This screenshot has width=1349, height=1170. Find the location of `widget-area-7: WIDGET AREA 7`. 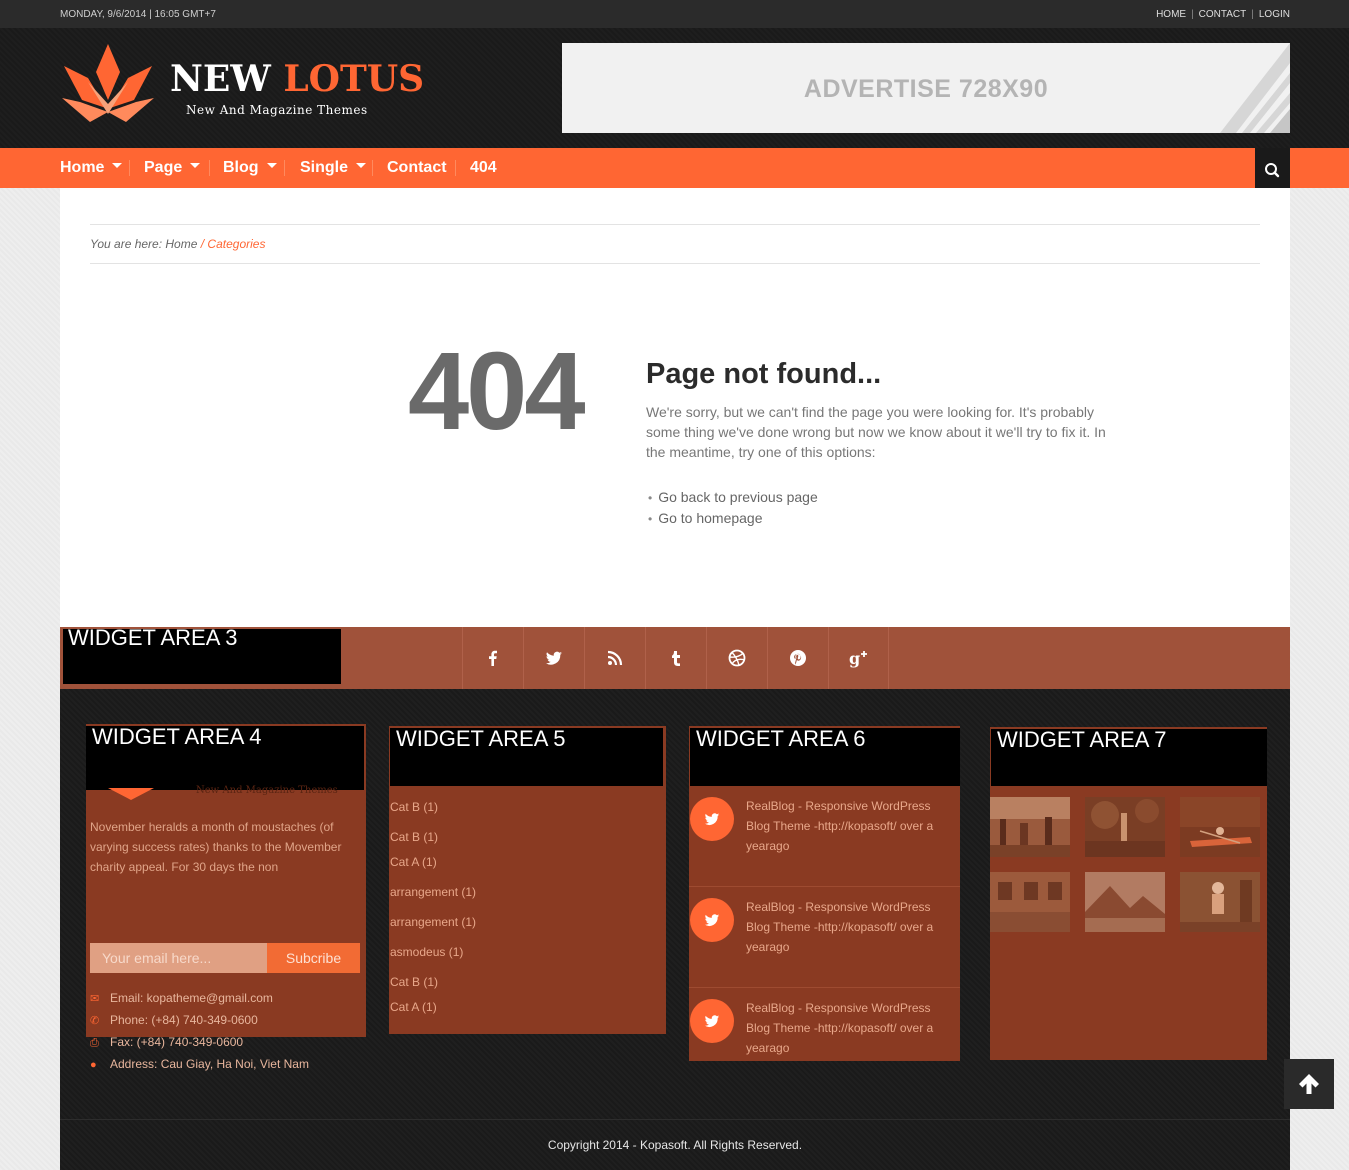

widget-area-7: WIDGET AREA 7 is located at coordinates (1128, 893).